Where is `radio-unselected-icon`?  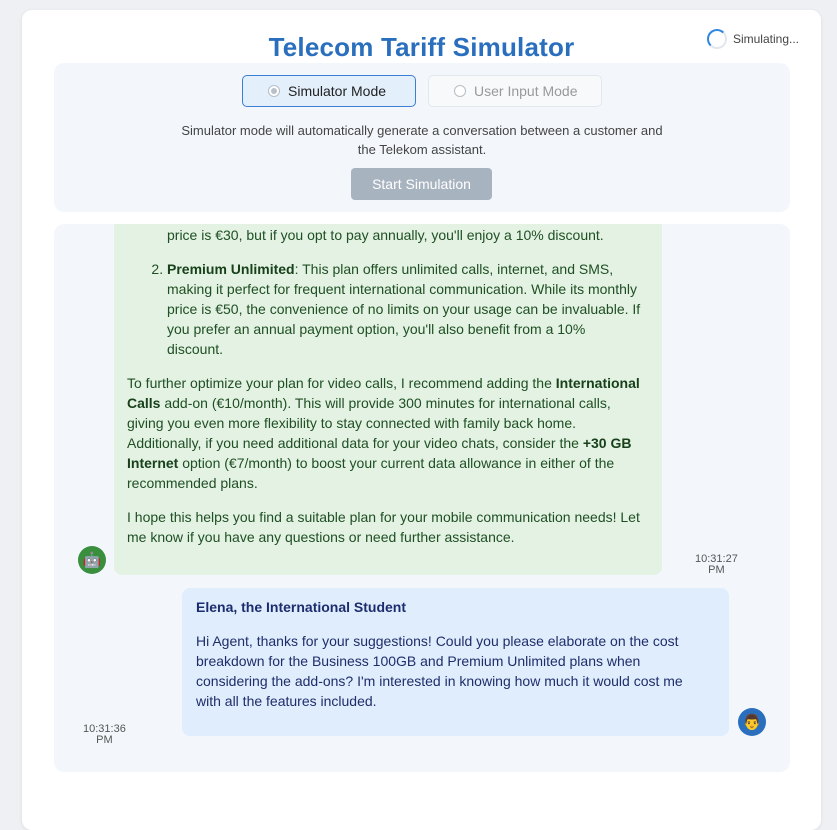
radio-unselected-icon is located at coordinates (460, 91).